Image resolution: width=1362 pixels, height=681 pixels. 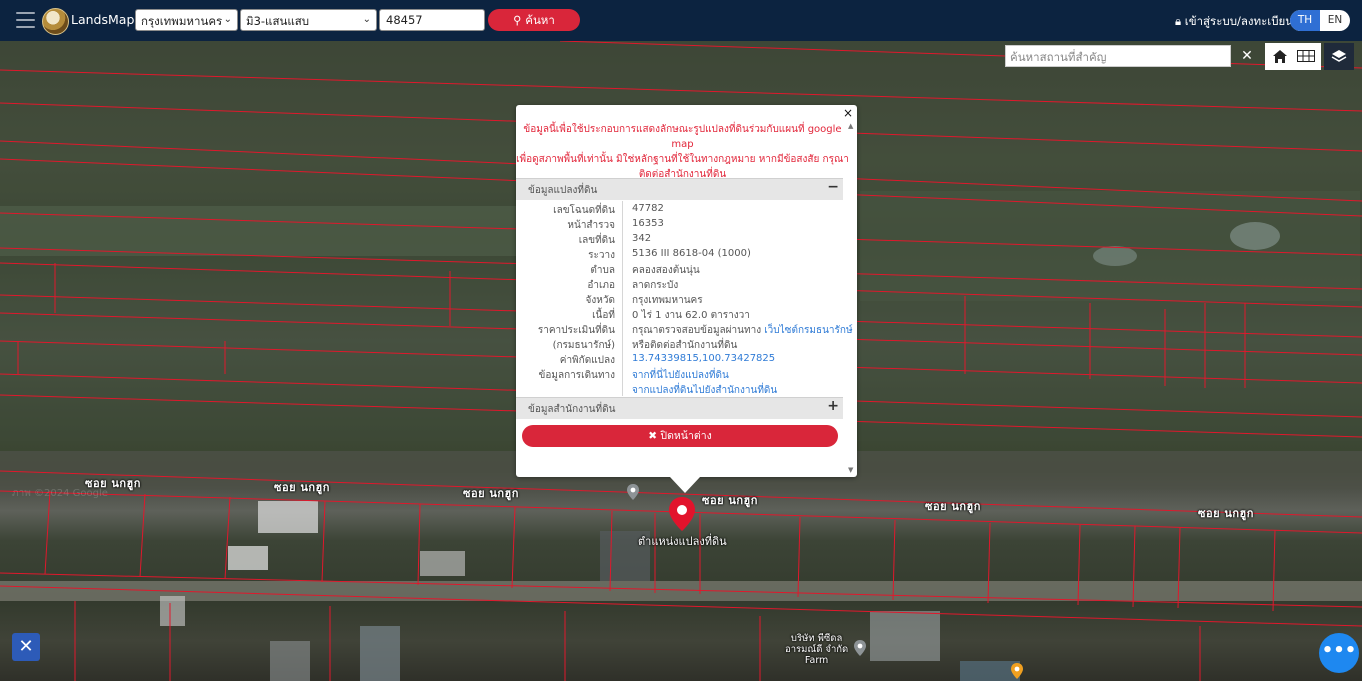 What do you see at coordinates (808, 330) in the screenshot?
I see `treasury-link: เว็บไซต์กรมธนารักษ์` at bounding box center [808, 330].